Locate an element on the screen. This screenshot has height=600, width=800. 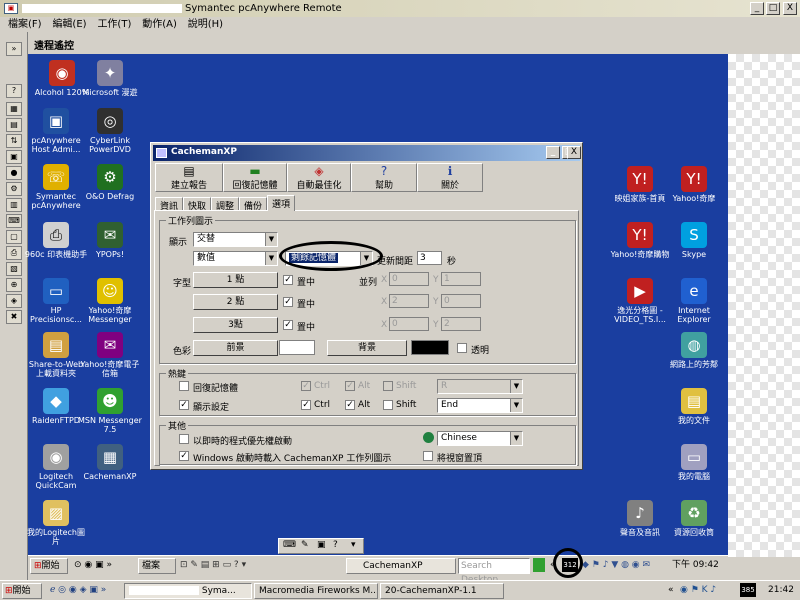
startup-load-checkbox: ✓ is located at coordinates (184, 456).